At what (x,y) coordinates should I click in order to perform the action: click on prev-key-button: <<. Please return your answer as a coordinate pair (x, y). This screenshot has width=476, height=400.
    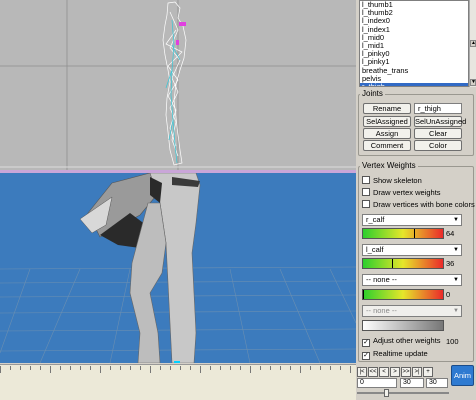
    Looking at the image, I should click on (373, 372).